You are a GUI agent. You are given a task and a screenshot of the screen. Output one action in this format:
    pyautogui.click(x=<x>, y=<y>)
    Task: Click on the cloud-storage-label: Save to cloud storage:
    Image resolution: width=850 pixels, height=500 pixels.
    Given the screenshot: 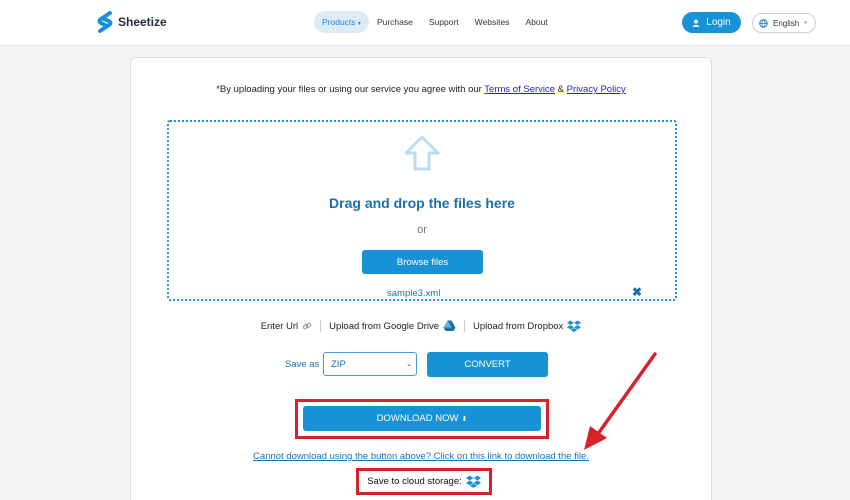 What is the action you would take?
    pyautogui.click(x=414, y=481)
    